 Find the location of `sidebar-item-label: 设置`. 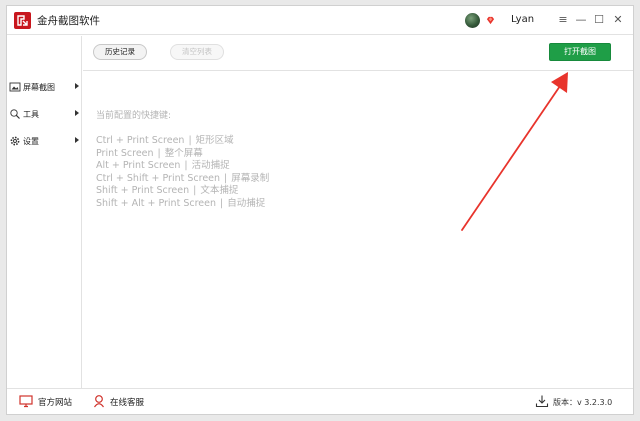

sidebar-item-label: 设置 is located at coordinates (31, 141).